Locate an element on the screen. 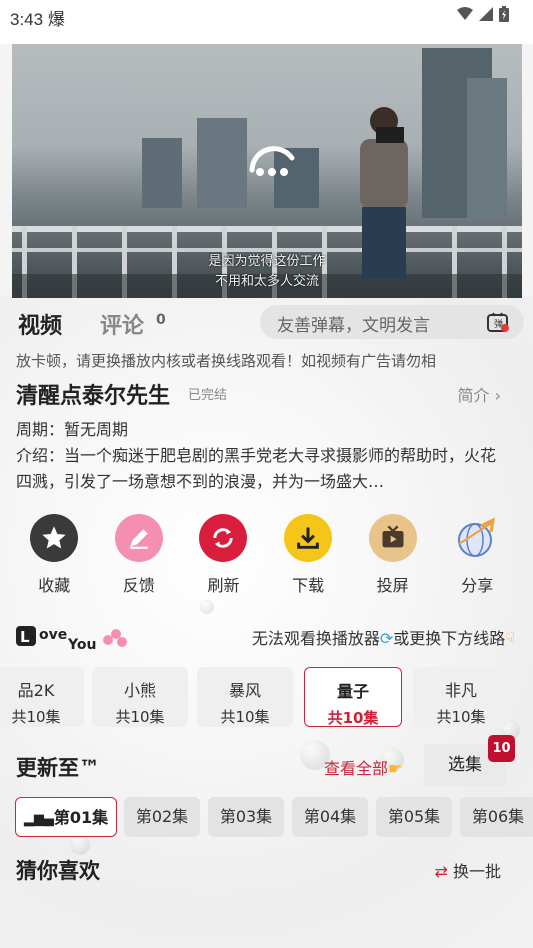 The height and width of the screenshot is (948, 533). tip-text: 或更换下方线路 is located at coordinates (449, 638).